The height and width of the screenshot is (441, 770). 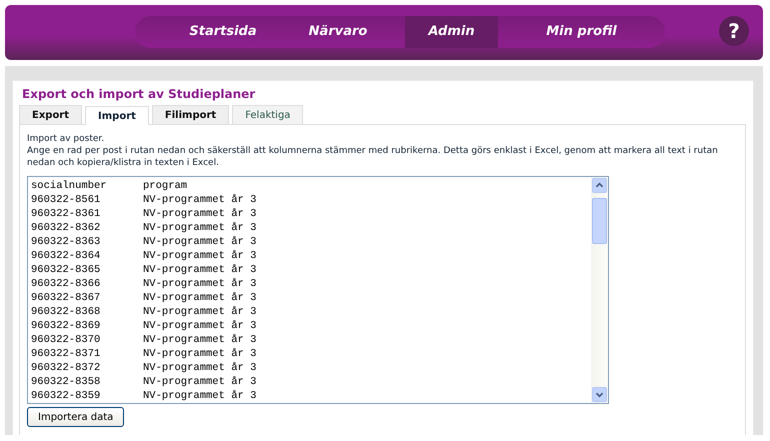 What do you see at coordinates (66, 284) in the screenshot?
I see `text-line-cell-text: 960322-8366` at bounding box center [66, 284].